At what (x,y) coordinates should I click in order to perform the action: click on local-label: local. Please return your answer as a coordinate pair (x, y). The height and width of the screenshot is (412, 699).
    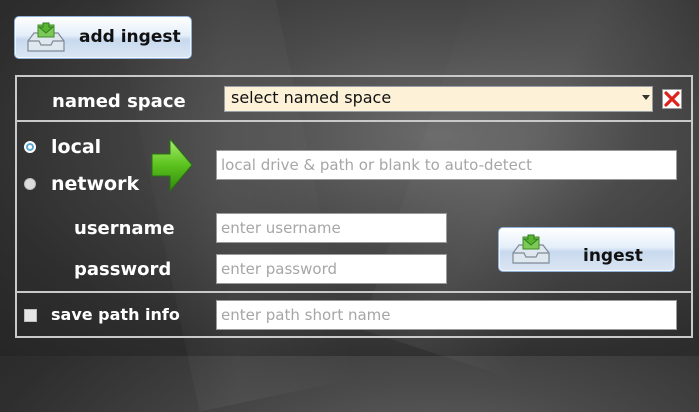
    Looking at the image, I should click on (76, 147).